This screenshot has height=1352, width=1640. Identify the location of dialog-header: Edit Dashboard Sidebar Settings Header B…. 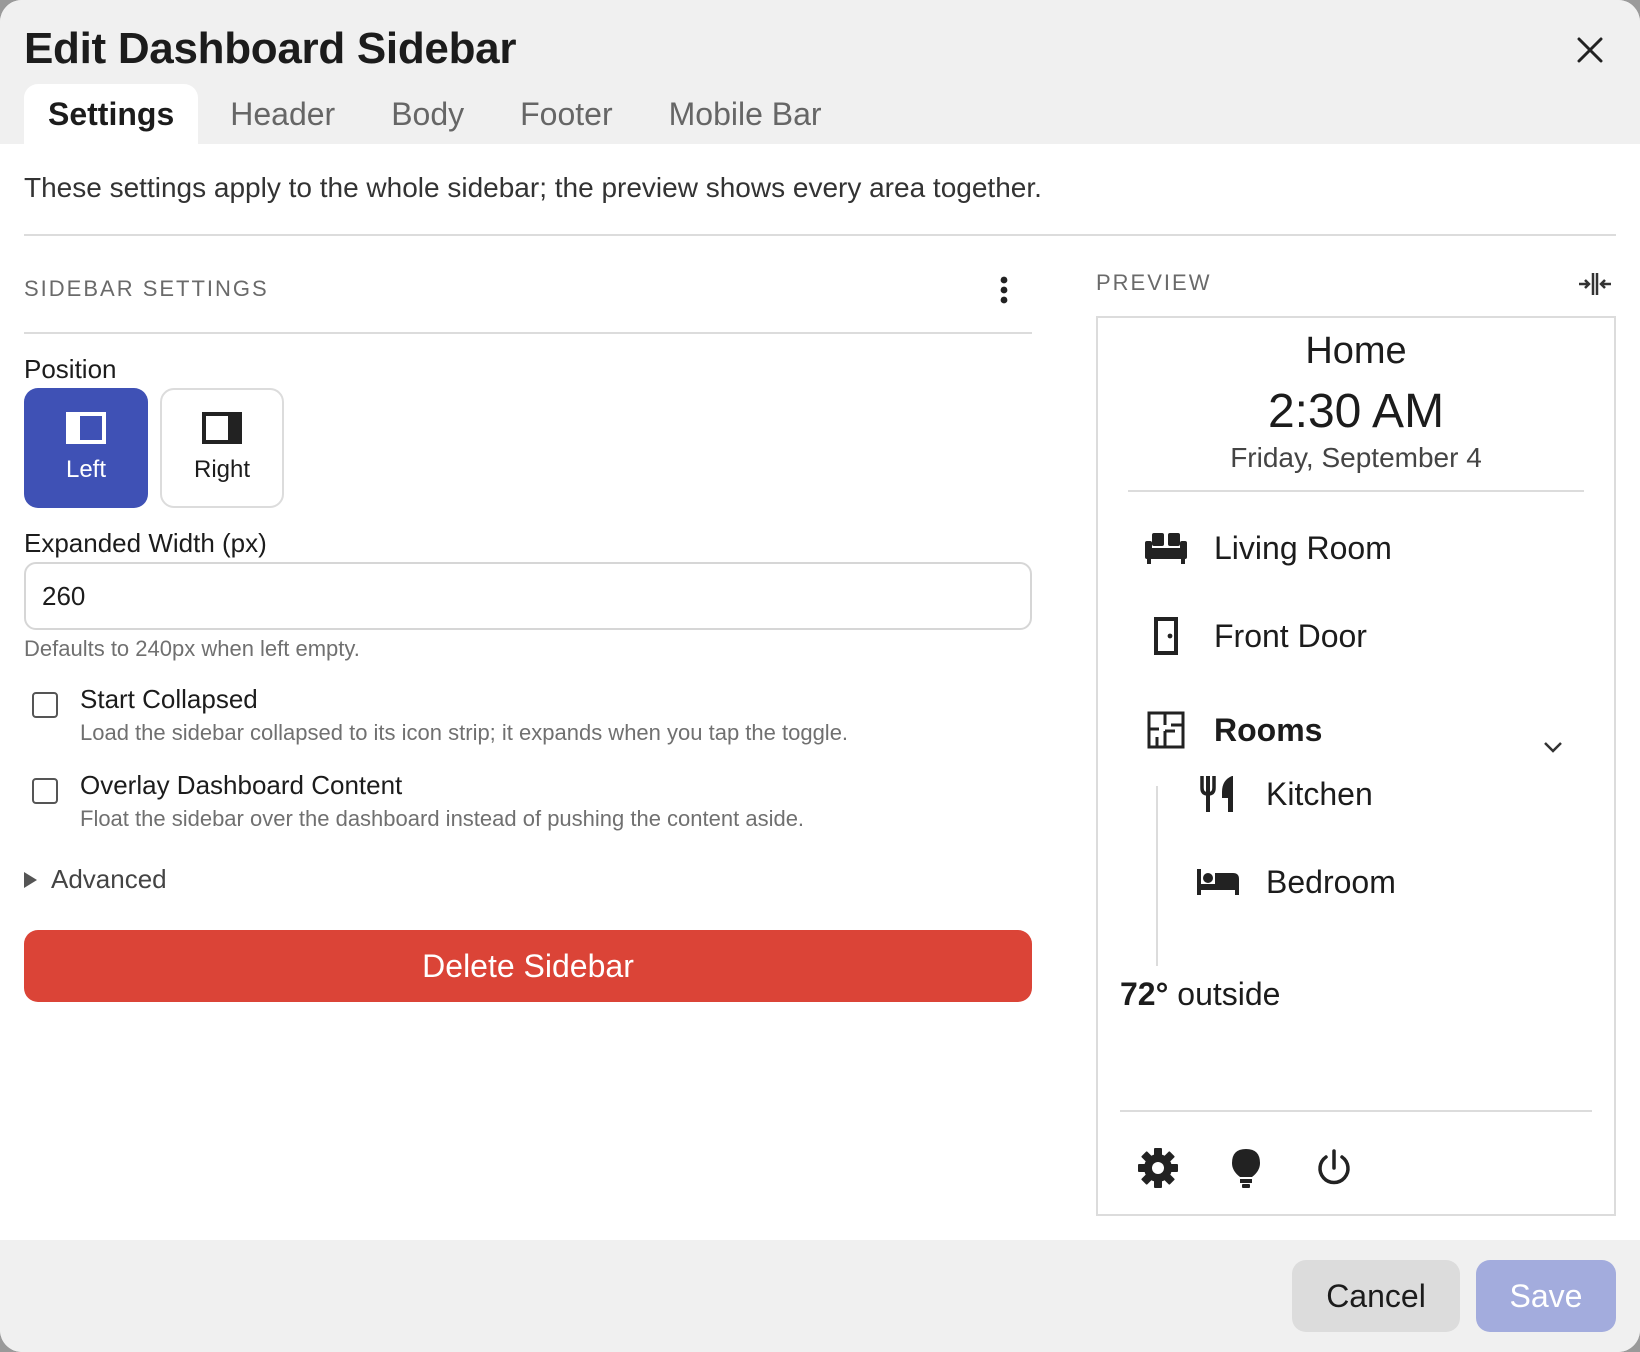
(820, 72).